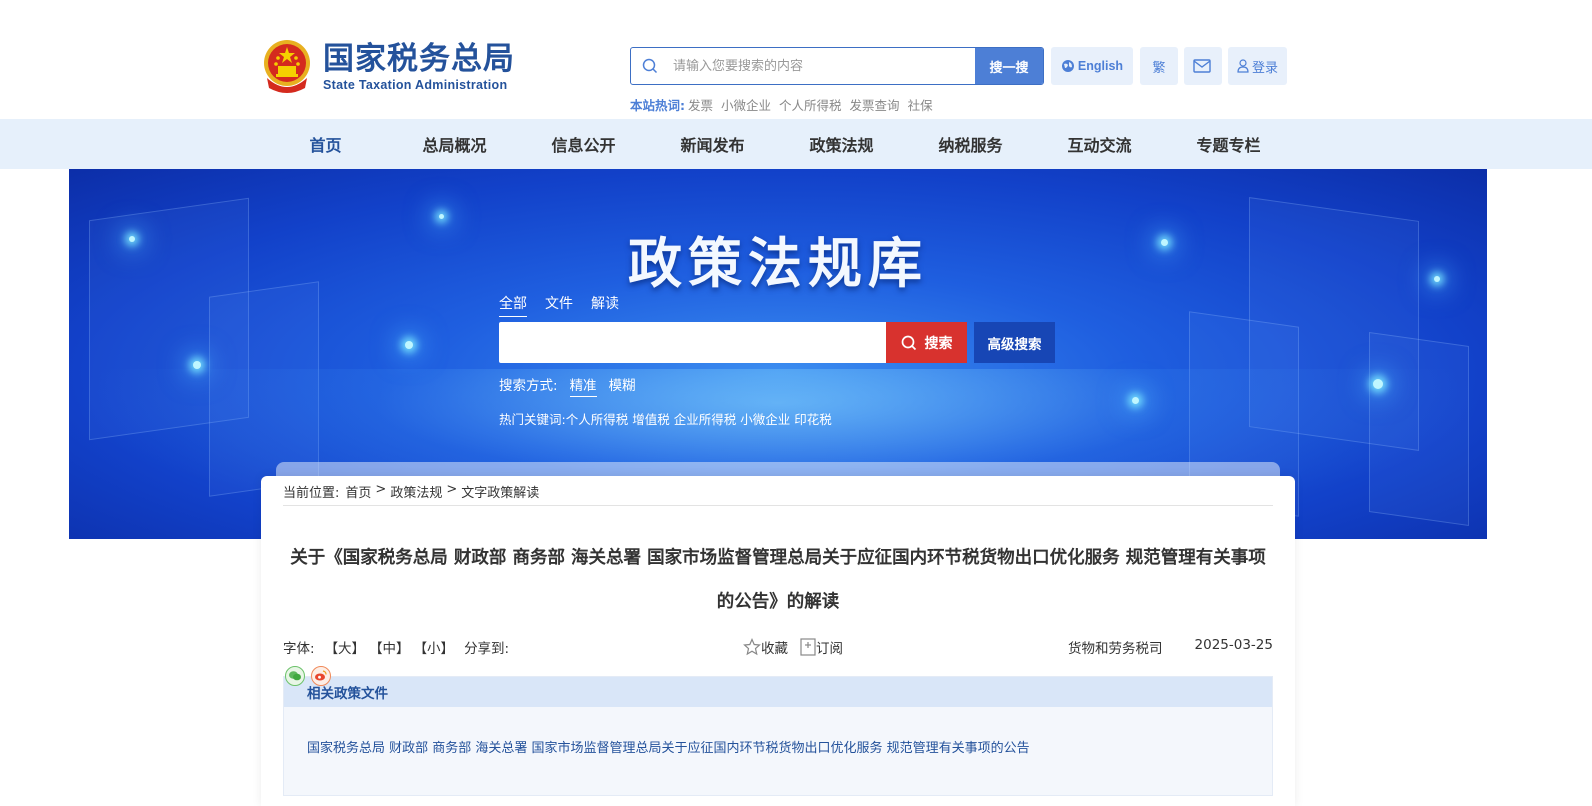 The image size is (1592, 806). I want to click on banner-title: 政策法规库, so click(778, 263).